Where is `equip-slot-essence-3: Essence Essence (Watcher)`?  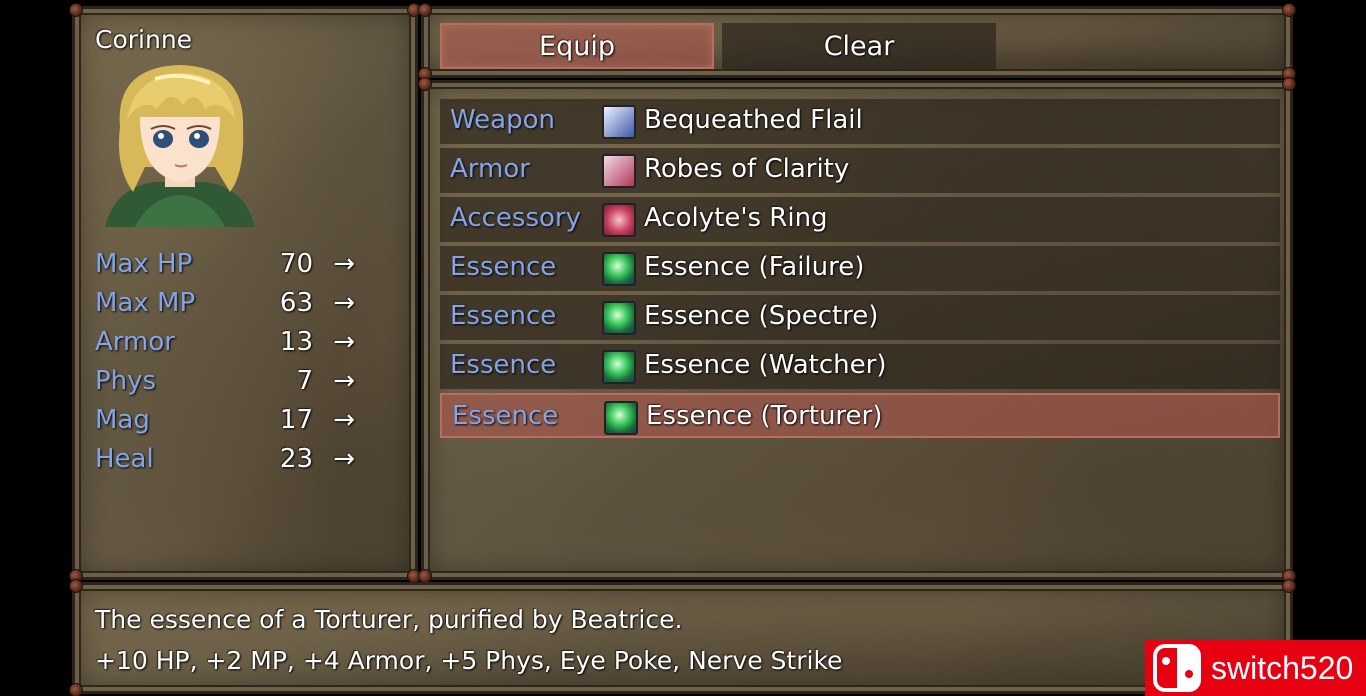
equip-slot-essence-3: Essence Essence (Watcher) is located at coordinates (860, 366).